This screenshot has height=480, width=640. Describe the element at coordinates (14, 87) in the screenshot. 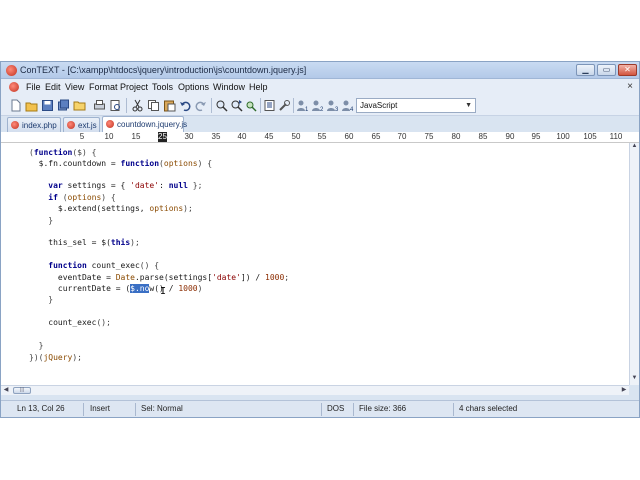

I see `document-menu-icon` at that location.